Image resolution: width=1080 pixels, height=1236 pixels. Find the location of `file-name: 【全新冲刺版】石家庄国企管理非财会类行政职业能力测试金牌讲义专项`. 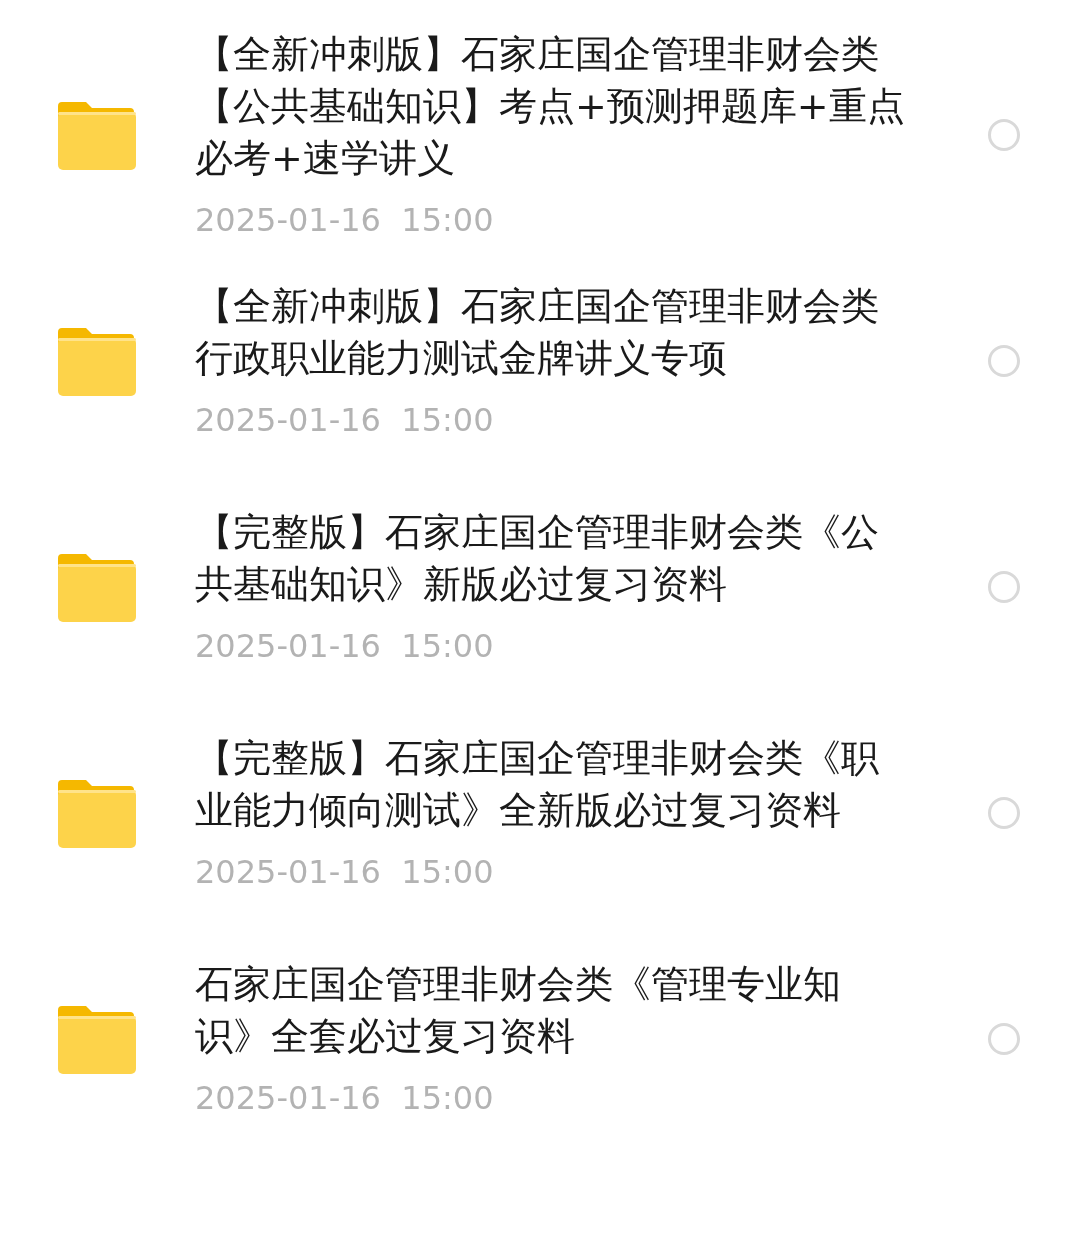

file-name: 【全新冲刺版】石家庄国企管理非财会类行政职业能力测试金牌讲义专项 is located at coordinates (537, 332).